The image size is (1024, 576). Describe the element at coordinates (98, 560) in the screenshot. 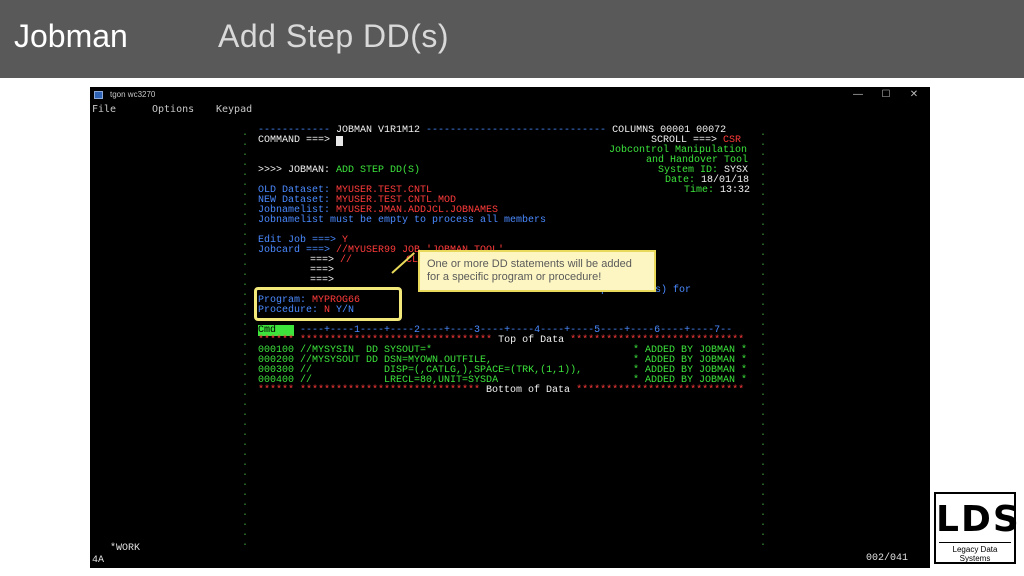

I see `status-mode: 4A` at that location.